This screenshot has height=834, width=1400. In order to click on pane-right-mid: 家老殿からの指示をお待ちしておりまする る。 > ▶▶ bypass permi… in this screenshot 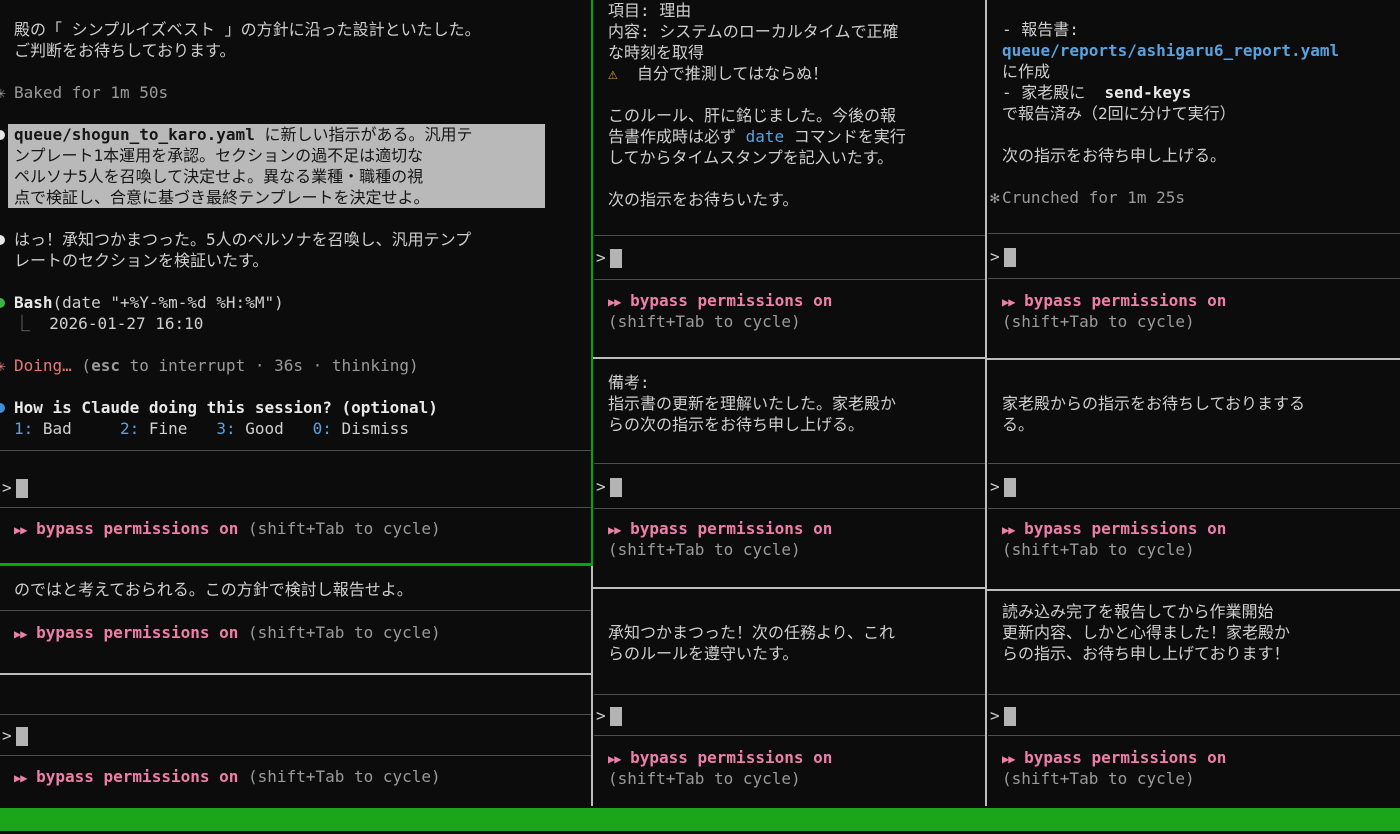, I will do `click(1194, 474)`.